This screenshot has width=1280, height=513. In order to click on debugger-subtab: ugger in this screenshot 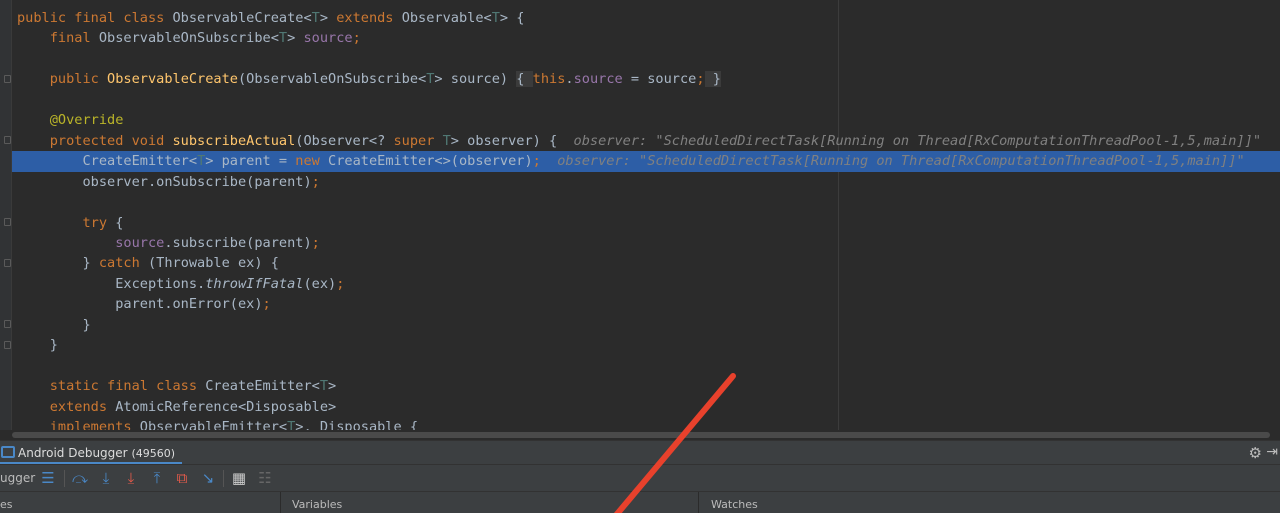, I will do `click(17, 478)`.